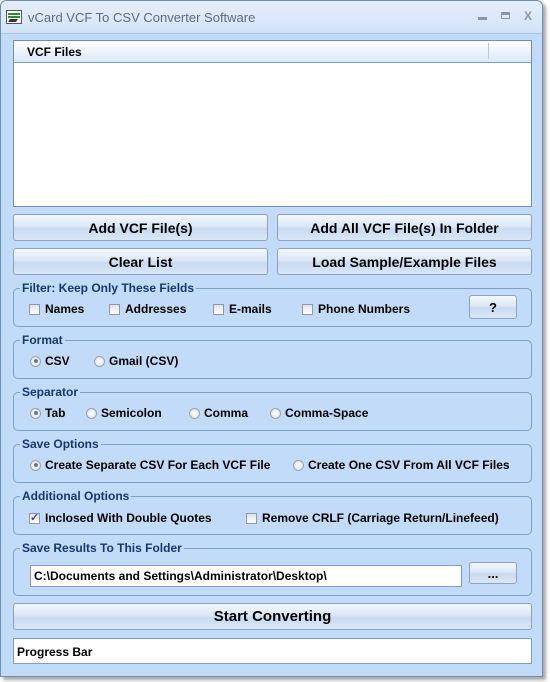 The width and height of the screenshot is (550, 682). What do you see at coordinates (246, 576) in the screenshot?
I see `save-folder-input` at bounding box center [246, 576].